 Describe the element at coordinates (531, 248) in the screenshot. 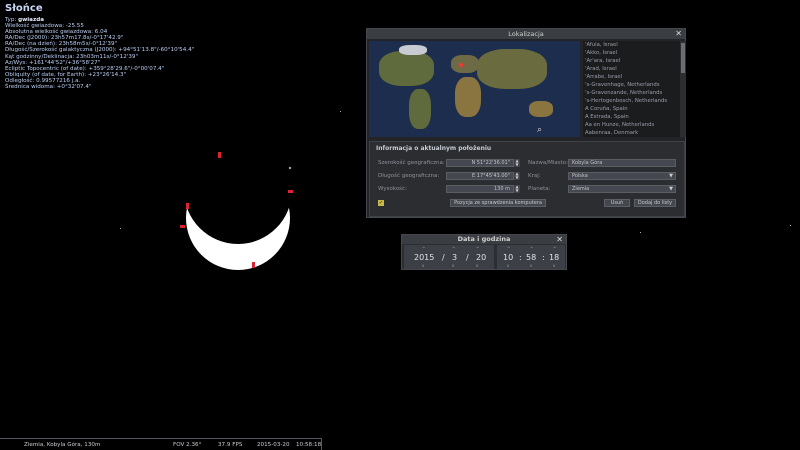

I see `minute-up-icon: ^` at that location.